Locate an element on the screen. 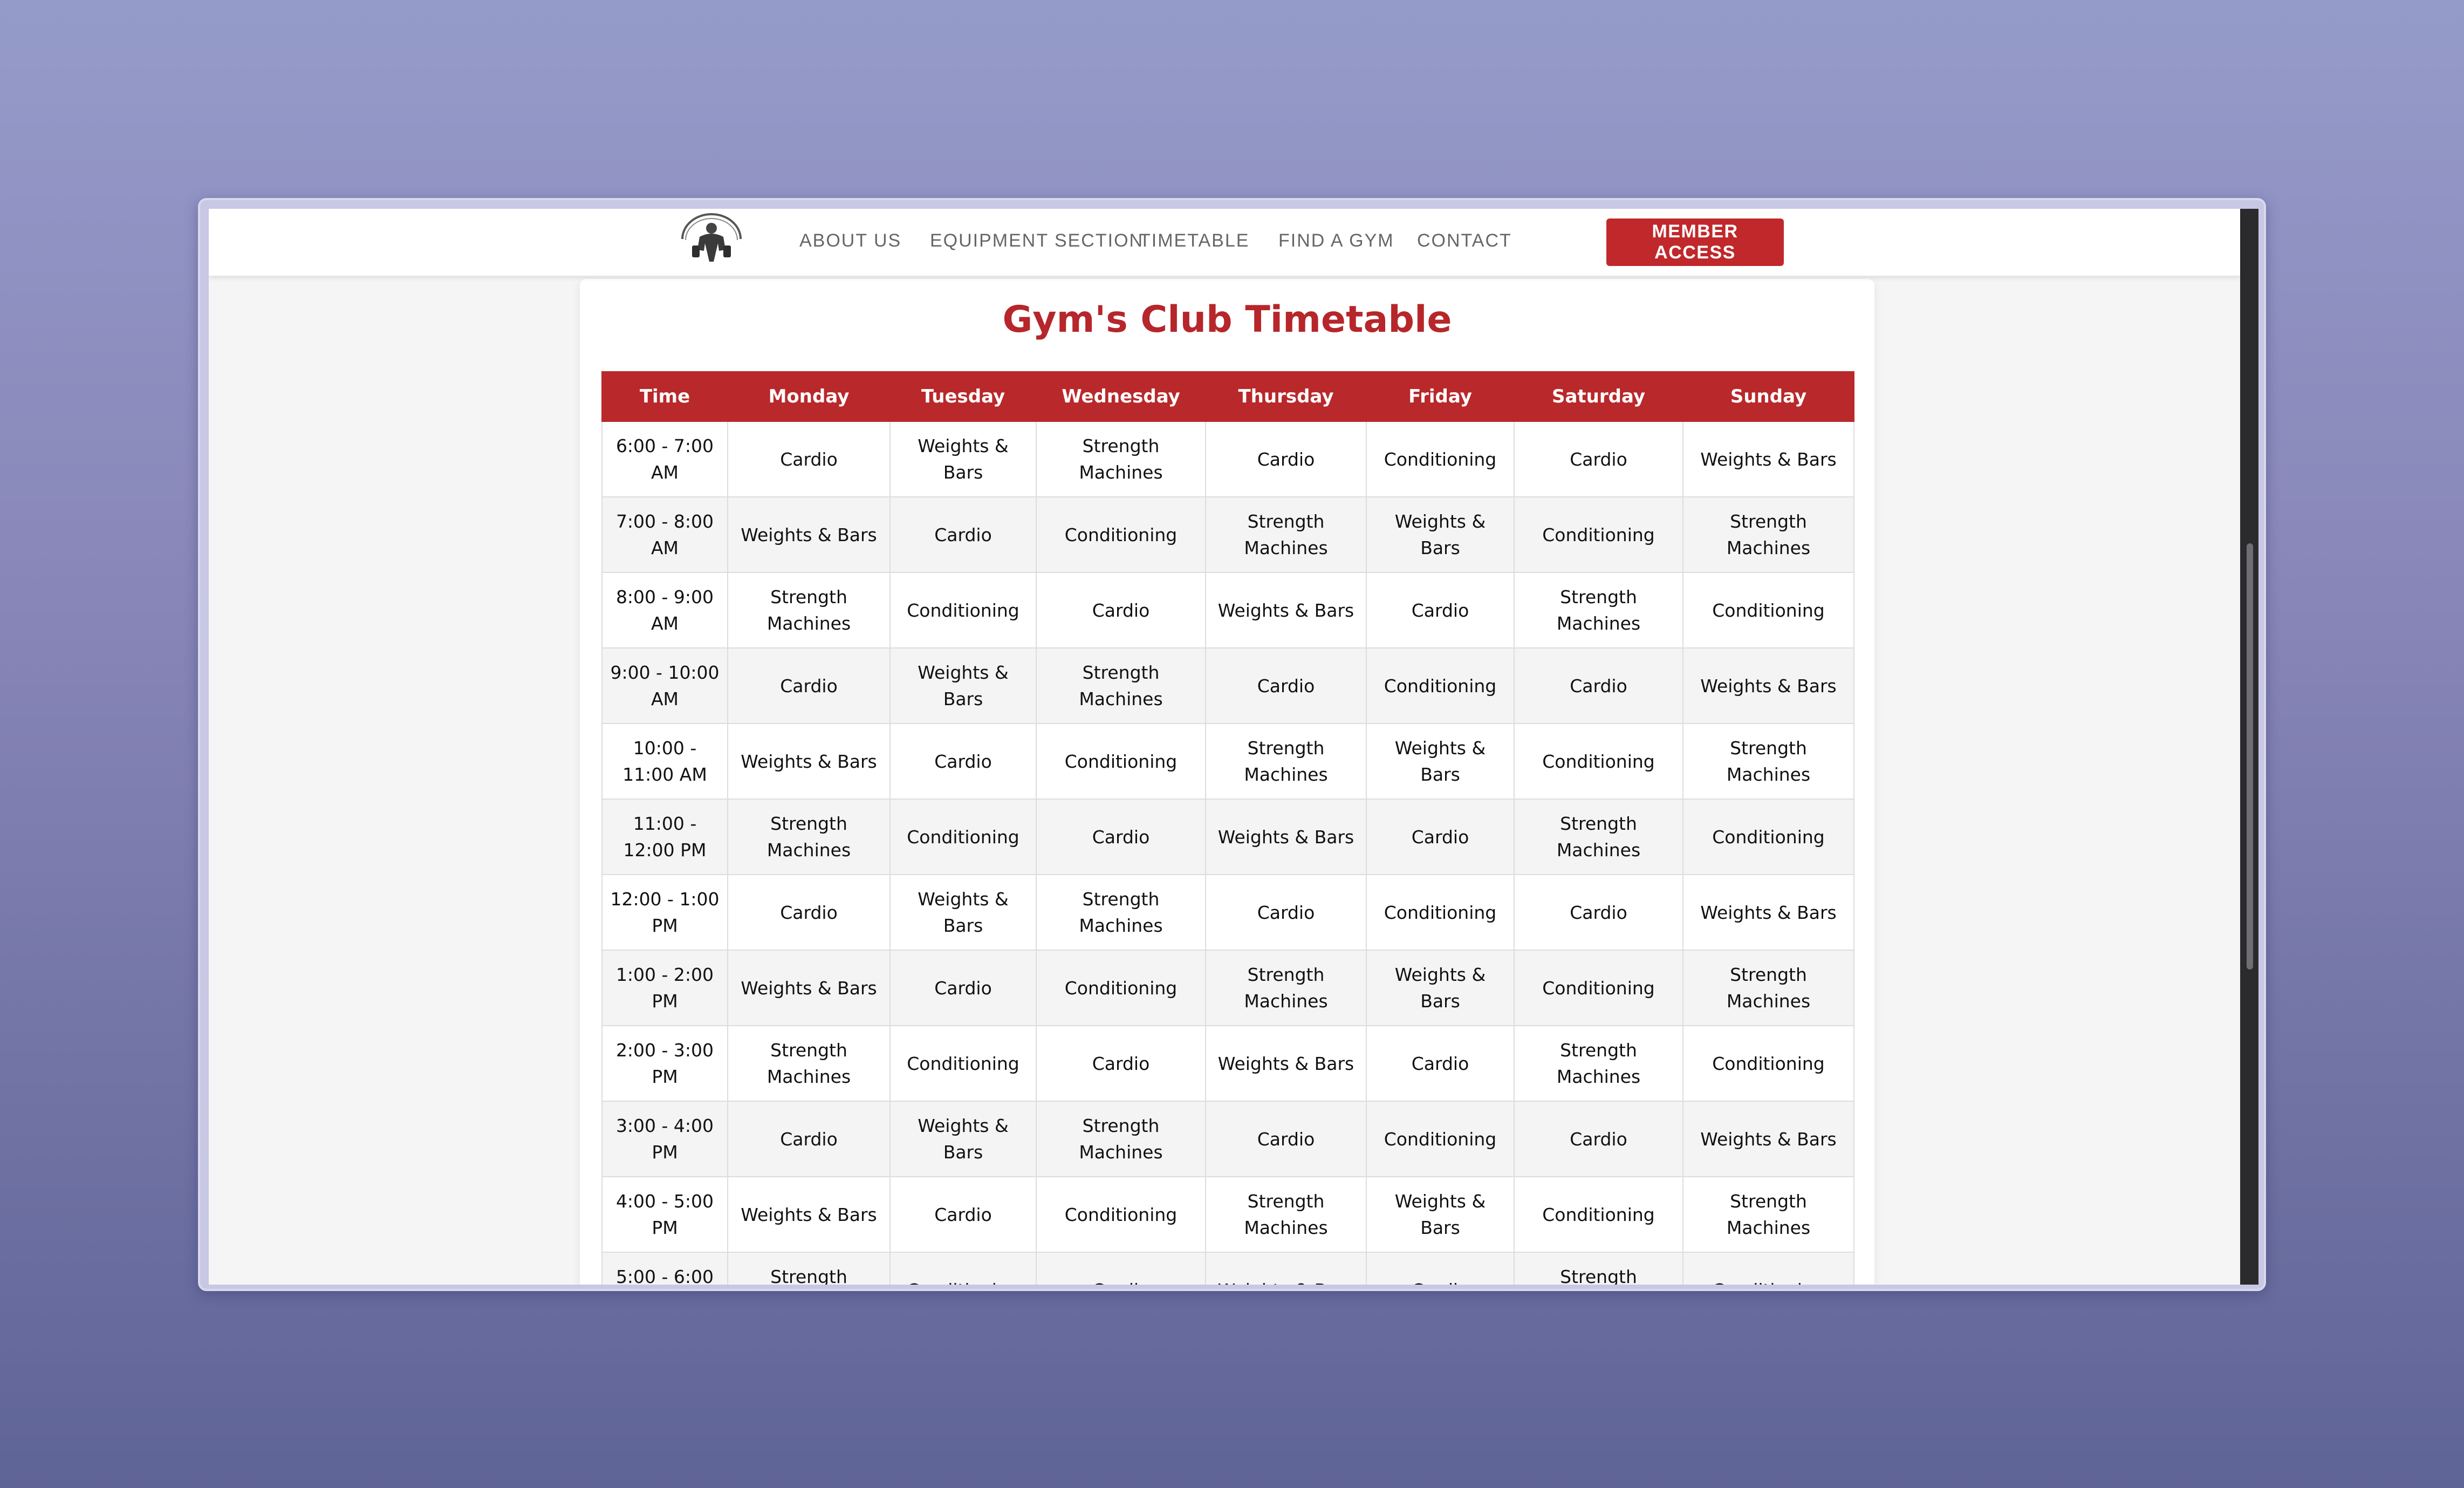 This screenshot has width=2464, height=1488. time-slot-cell: 7:00 - 8:00 AM is located at coordinates (665, 534).